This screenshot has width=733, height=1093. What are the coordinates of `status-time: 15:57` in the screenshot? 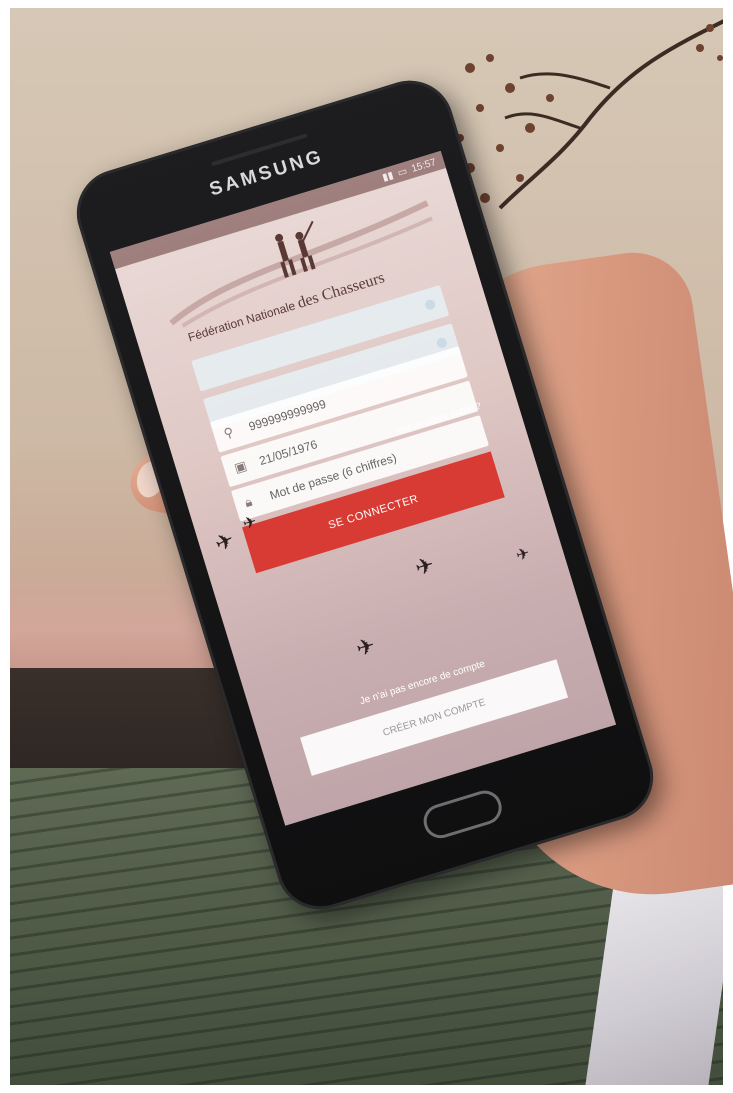 It's located at (424, 165).